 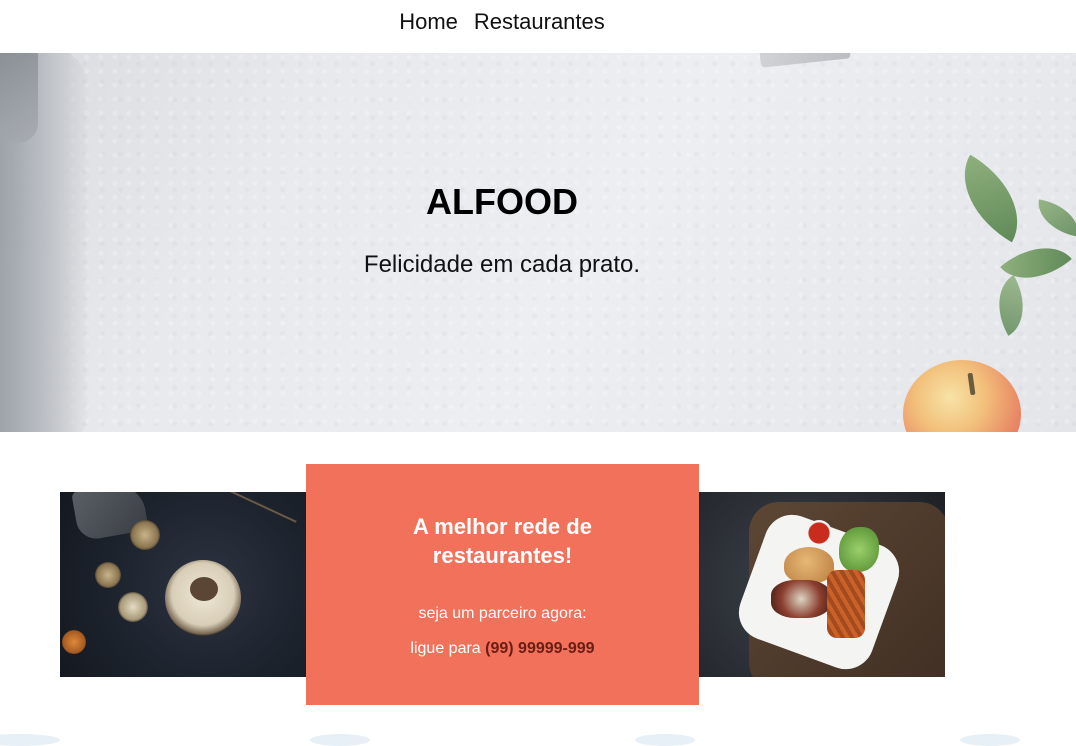 I want to click on top-navigation: Home Restaurantes, so click(x=538, y=26).